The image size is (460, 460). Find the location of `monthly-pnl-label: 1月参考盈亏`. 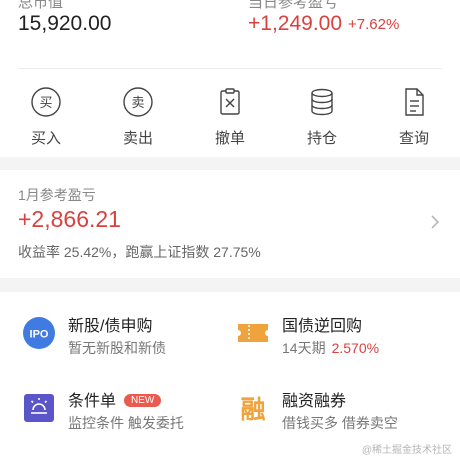

monthly-pnl-label: 1月参考盈亏 is located at coordinates (57, 195).